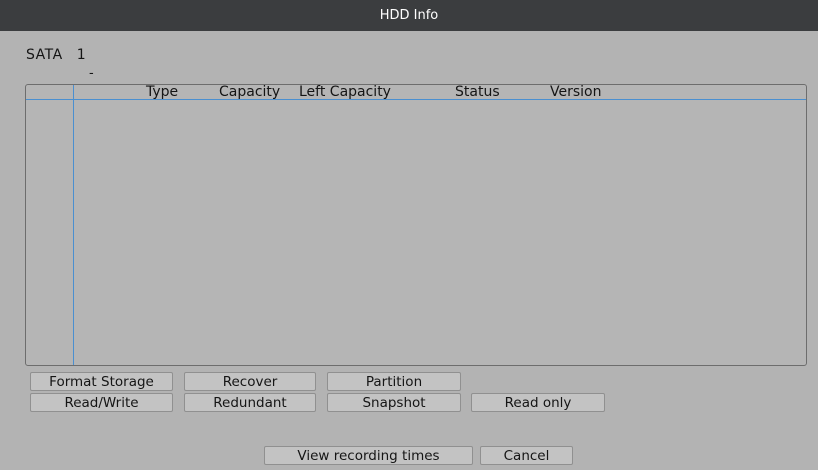 The height and width of the screenshot is (470, 818). Describe the element at coordinates (394, 402) in the screenshot. I see `snapshot-button: Snapshot` at that location.